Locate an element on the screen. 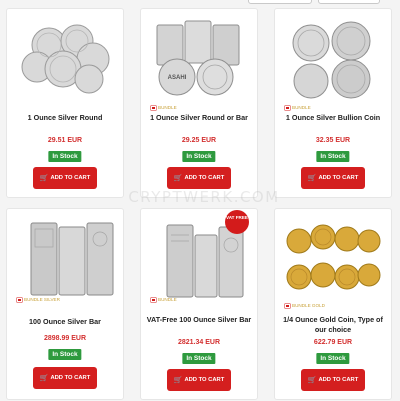 This screenshot has height=401, width=400. product-title: 1/4 Ounce Gold Coin, Type of our choice is located at coordinates (333, 325).